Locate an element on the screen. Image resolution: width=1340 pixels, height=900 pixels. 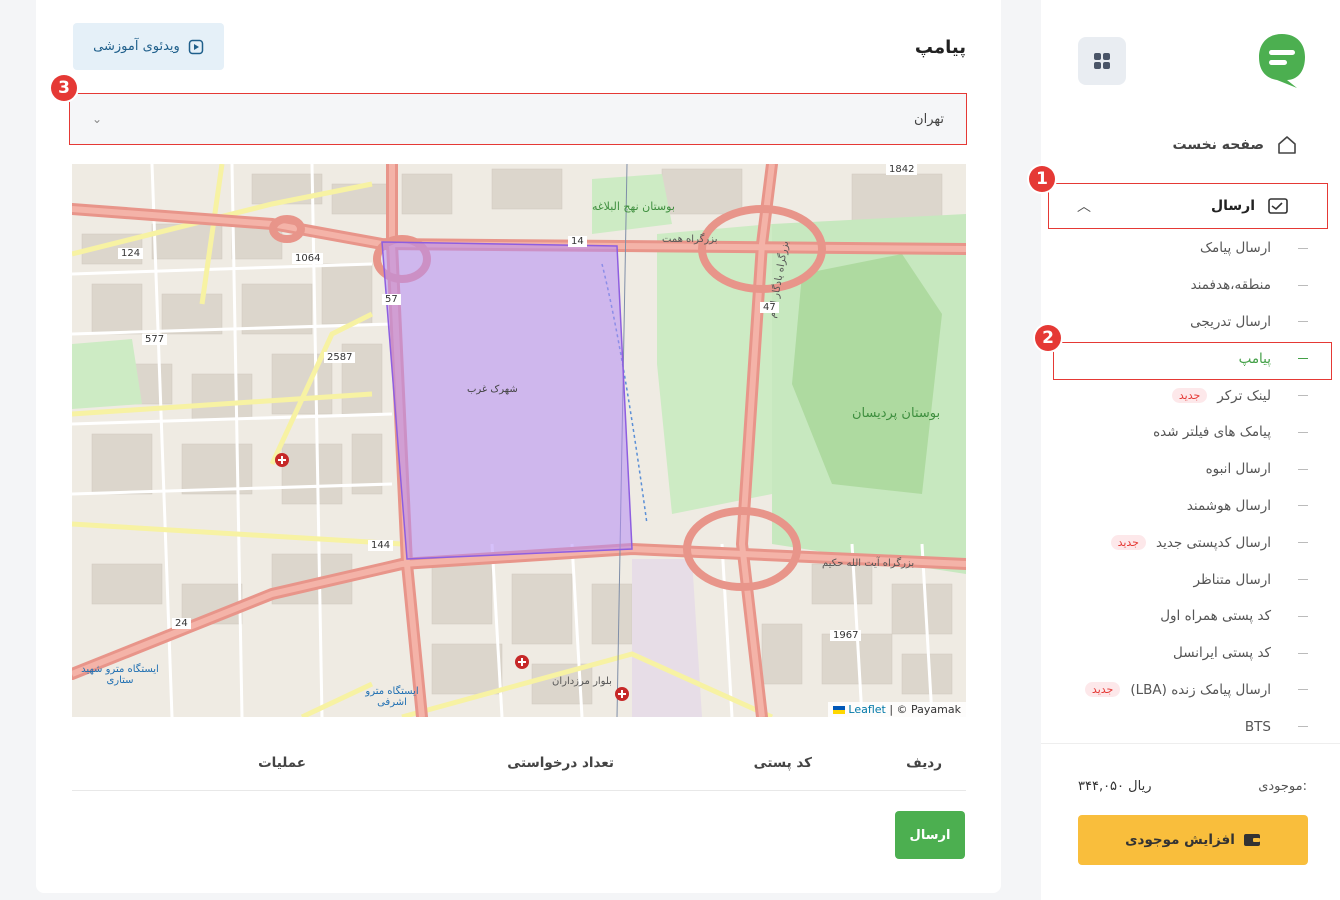
submenu-item-label: پیامک های فیلتر شده is located at coordinates (1212, 432).